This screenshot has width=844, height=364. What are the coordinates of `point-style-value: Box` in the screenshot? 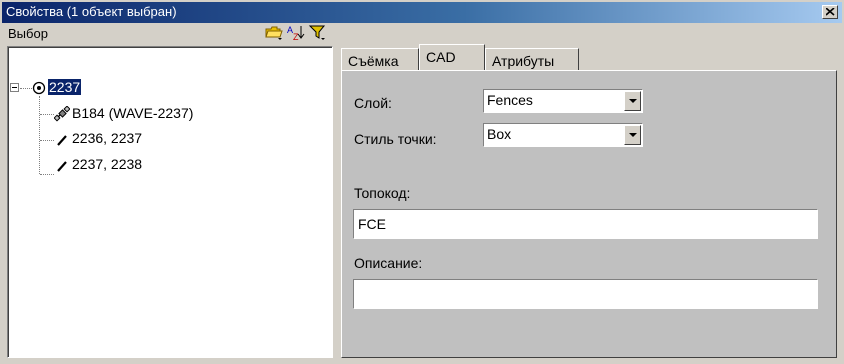 It's located at (499, 134).